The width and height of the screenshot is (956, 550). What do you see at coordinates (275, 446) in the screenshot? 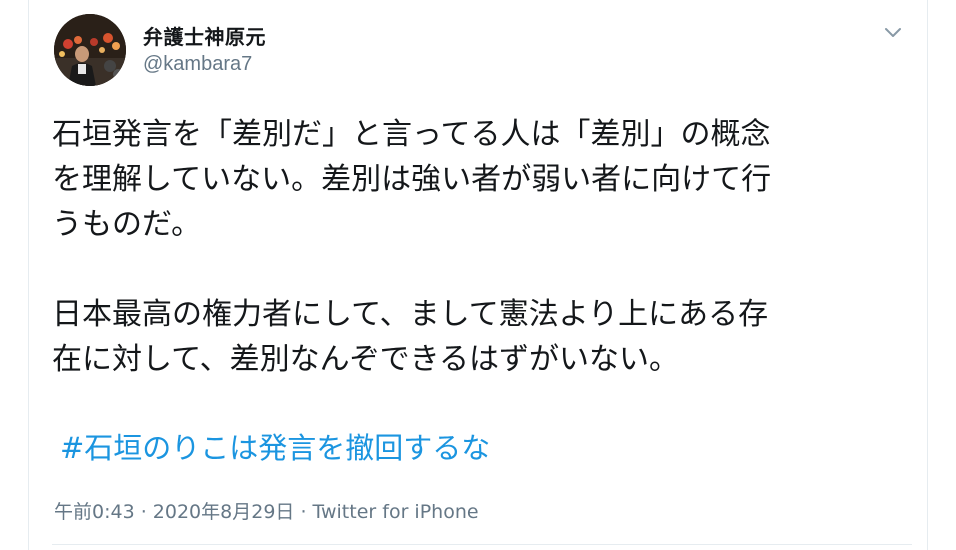
I see `hashtag-link: #石垣のりこは発言を撤回するな` at bounding box center [275, 446].